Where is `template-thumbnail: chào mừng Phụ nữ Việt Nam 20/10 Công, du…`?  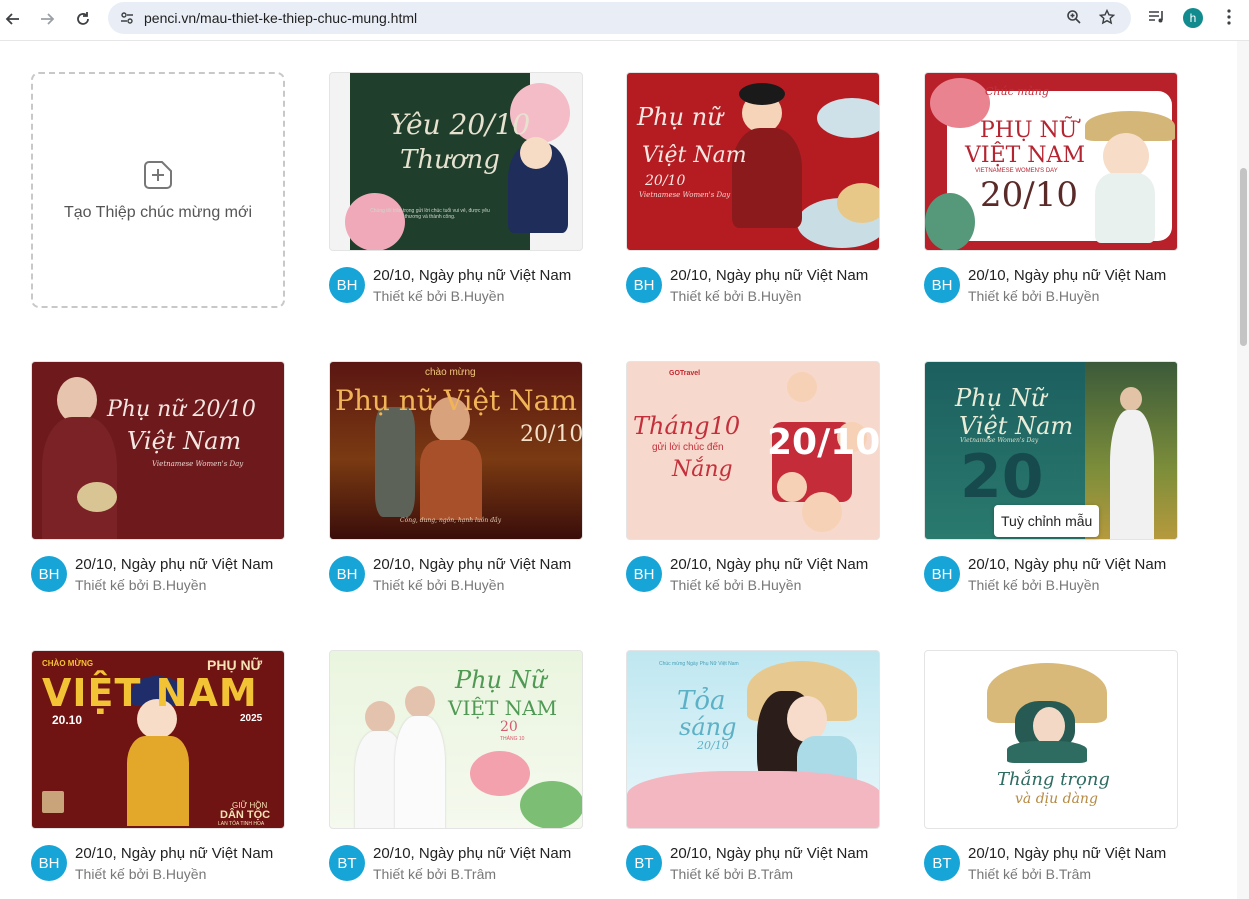
template-thumbnail: chào mừng Phụ nữ Việt Nam 20/10 Công, du… is located at coordinates (456, 450).